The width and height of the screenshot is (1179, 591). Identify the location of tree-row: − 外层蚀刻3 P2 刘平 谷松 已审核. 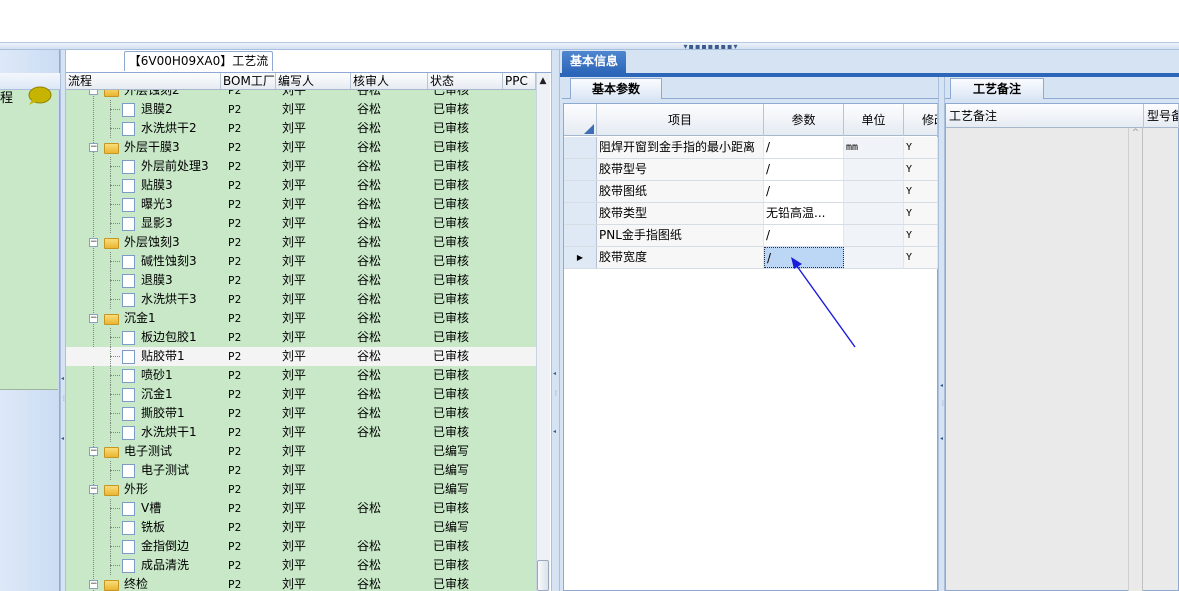
(301, 242).